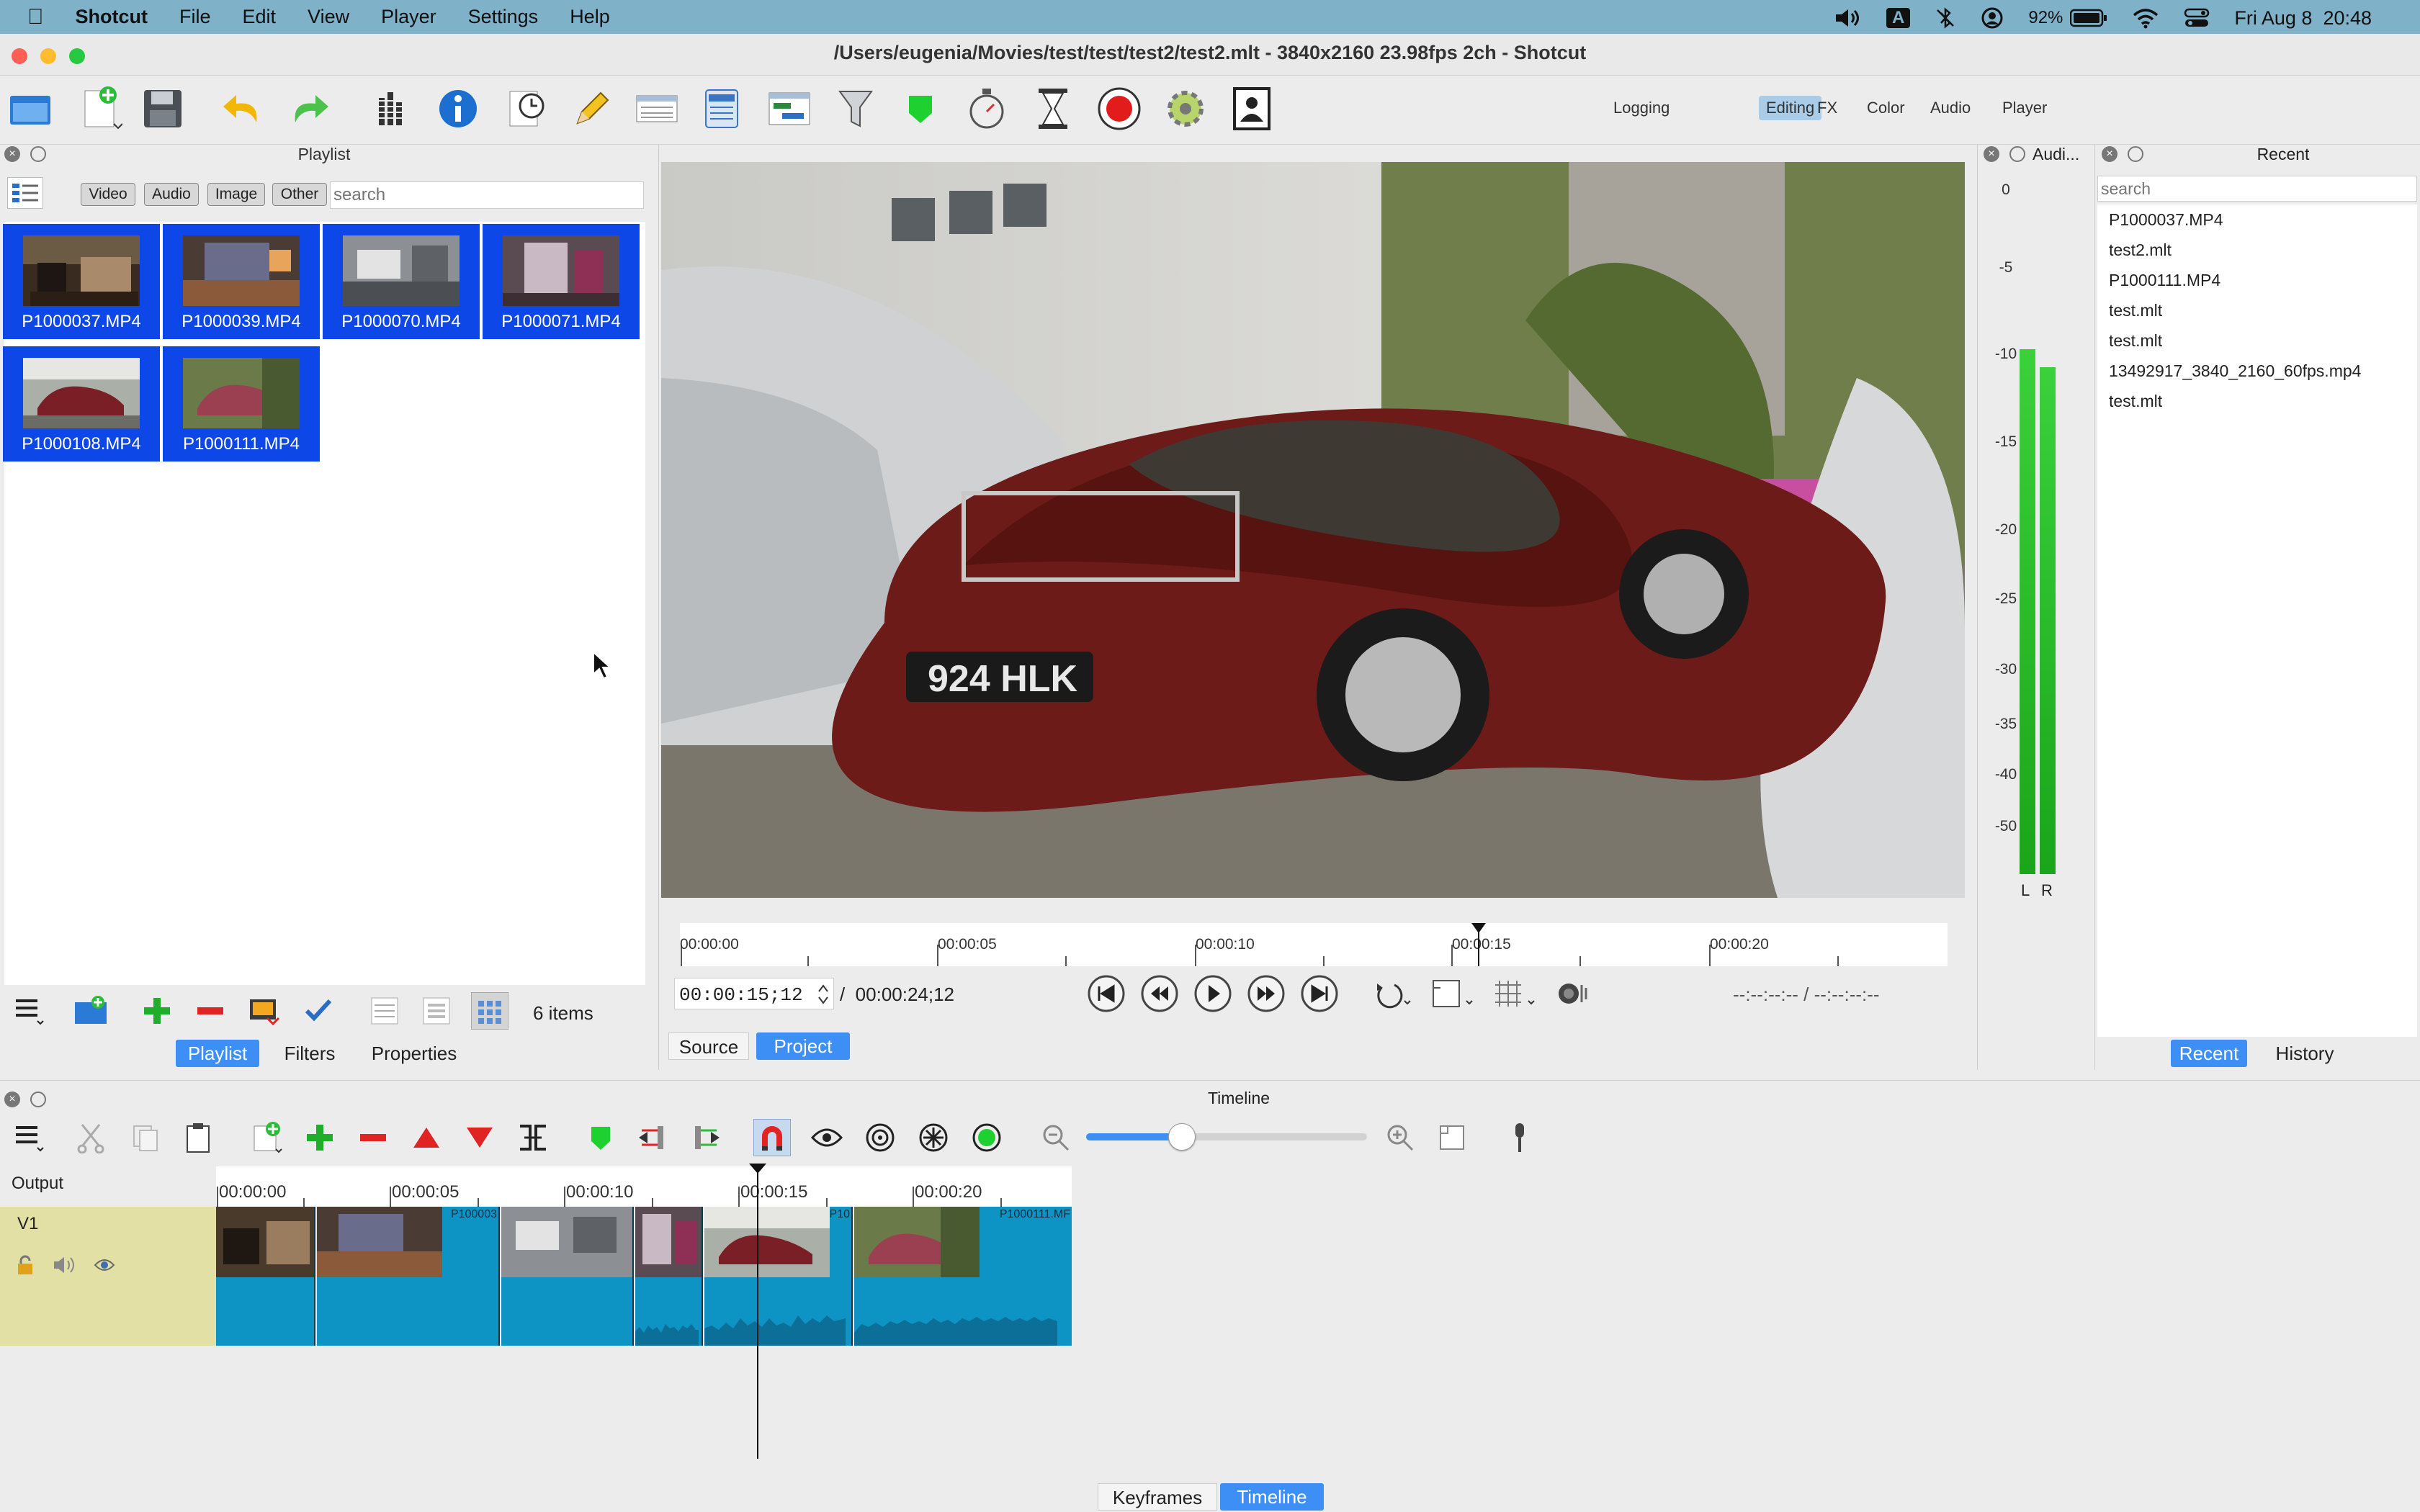 The width and height of the screenshot is (2420, 1512). What do you see at coordinates (320, 1137) in the screenshot?
I see `ripple-add-button` at bounding box center [320, 1137].